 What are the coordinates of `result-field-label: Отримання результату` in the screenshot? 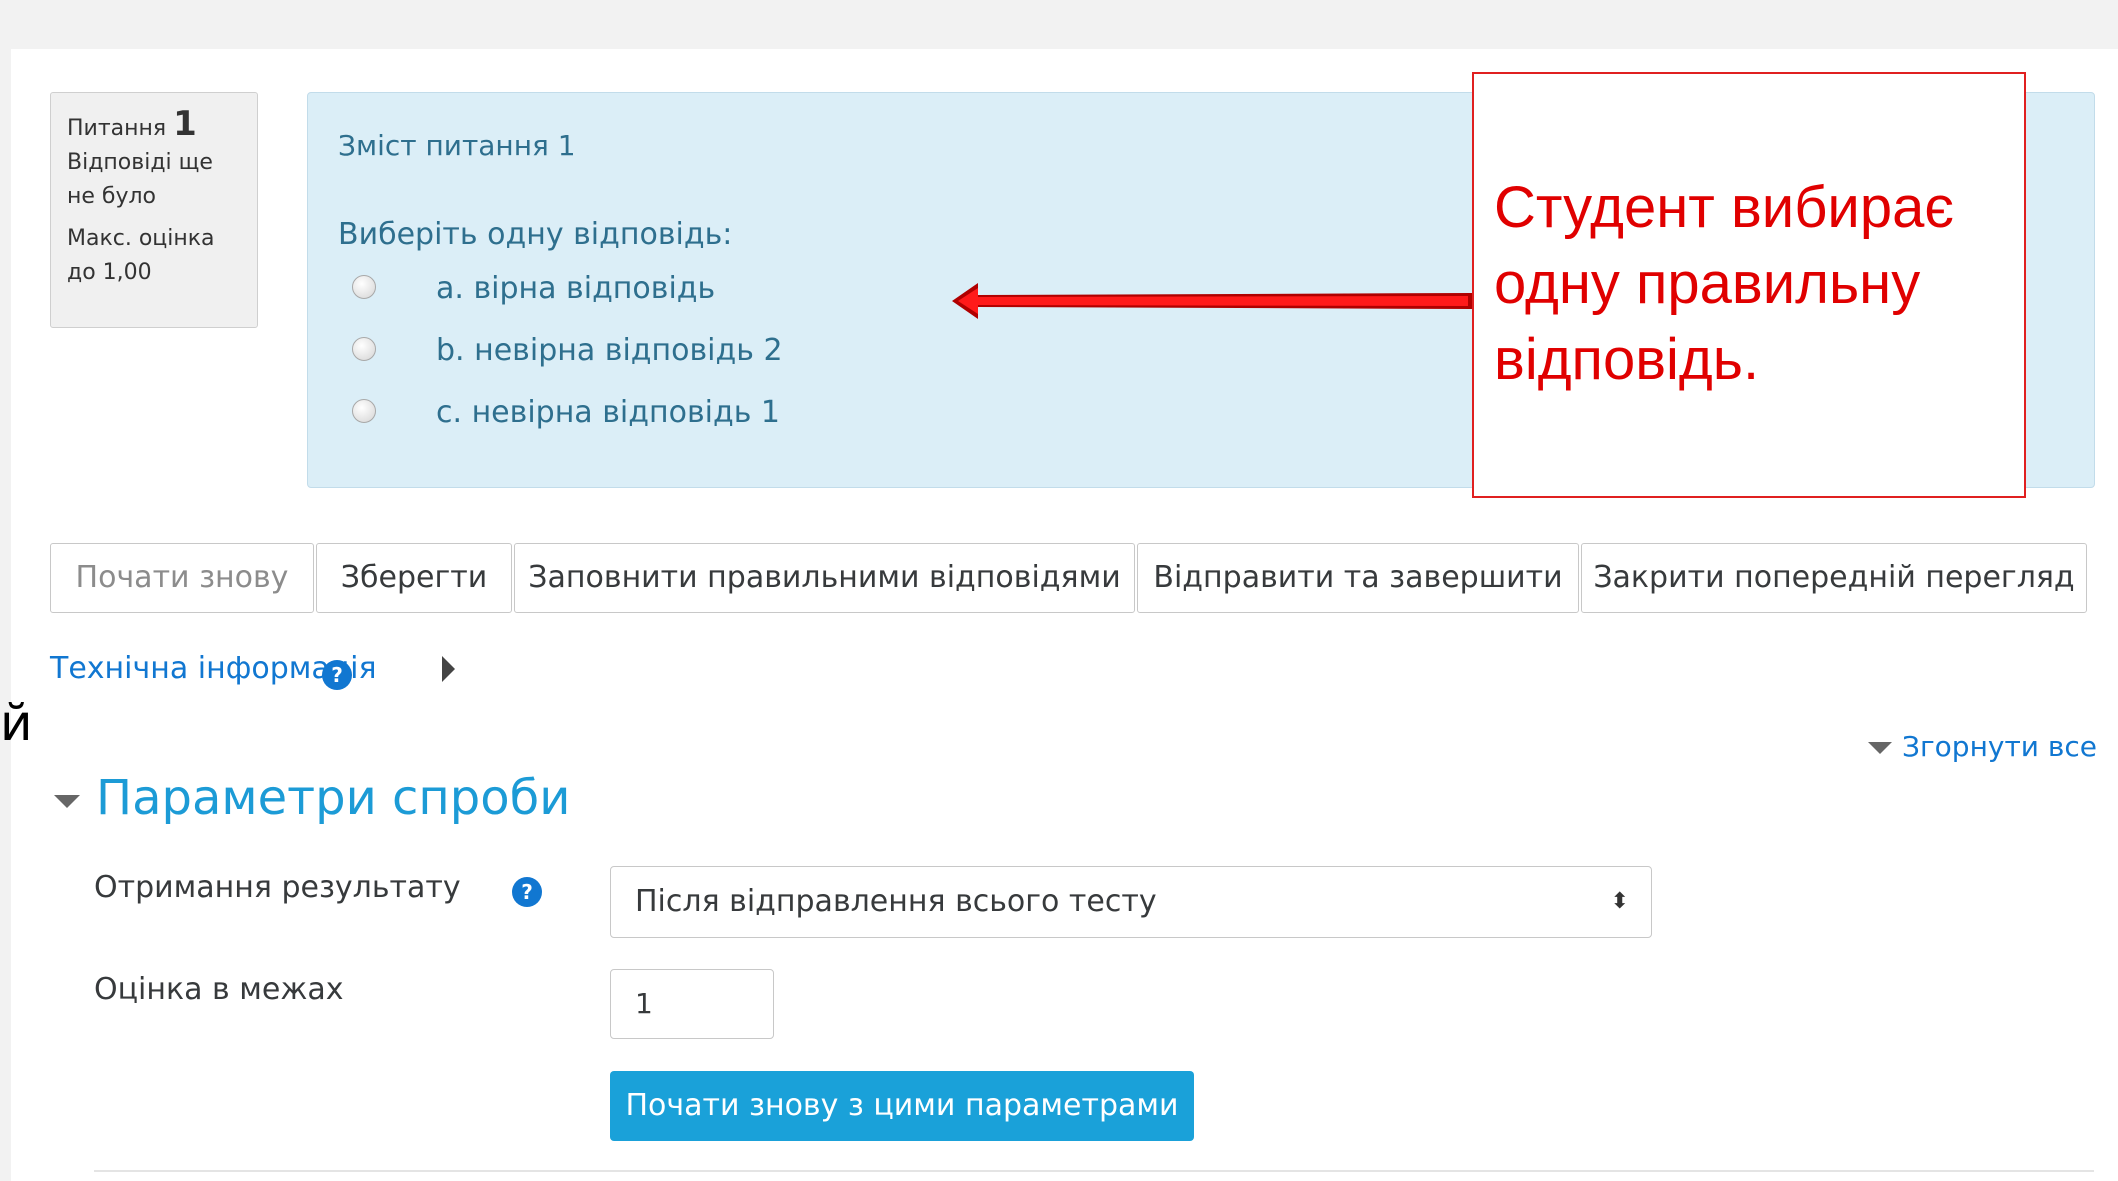 It's located at (277, 887).